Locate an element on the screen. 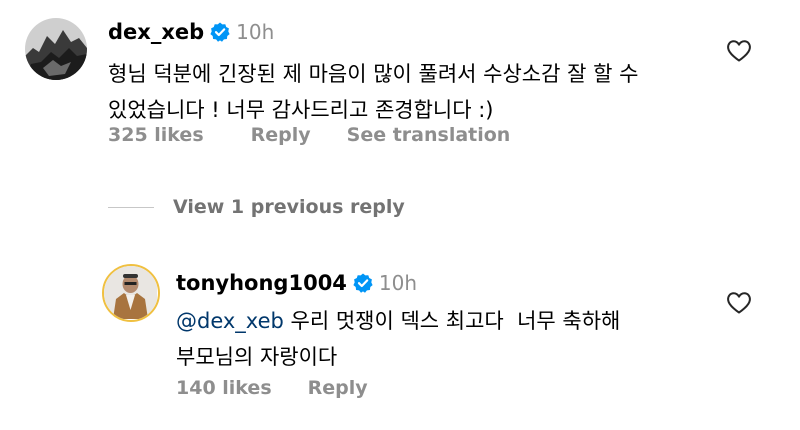  replies-divider-line is located at coordinates (131, 207).